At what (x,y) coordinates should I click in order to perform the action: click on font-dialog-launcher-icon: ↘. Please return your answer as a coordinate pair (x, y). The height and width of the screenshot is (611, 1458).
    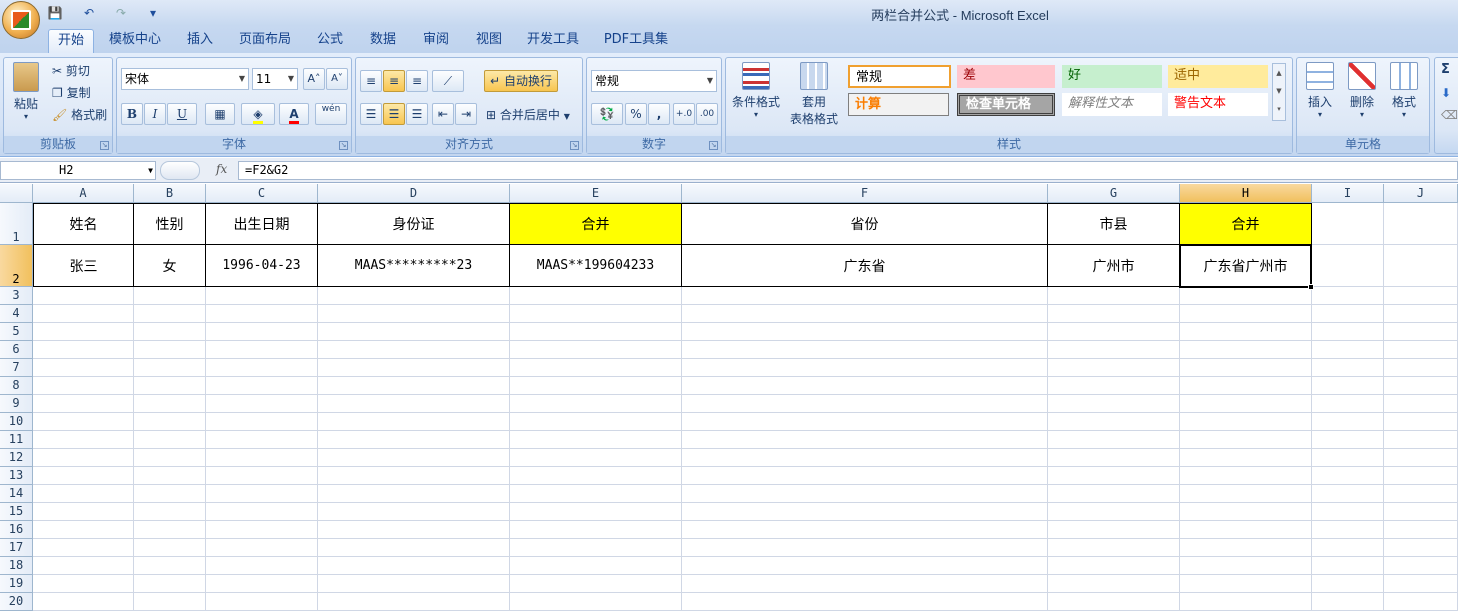
    Looking at the image, I should click on (343, 145).